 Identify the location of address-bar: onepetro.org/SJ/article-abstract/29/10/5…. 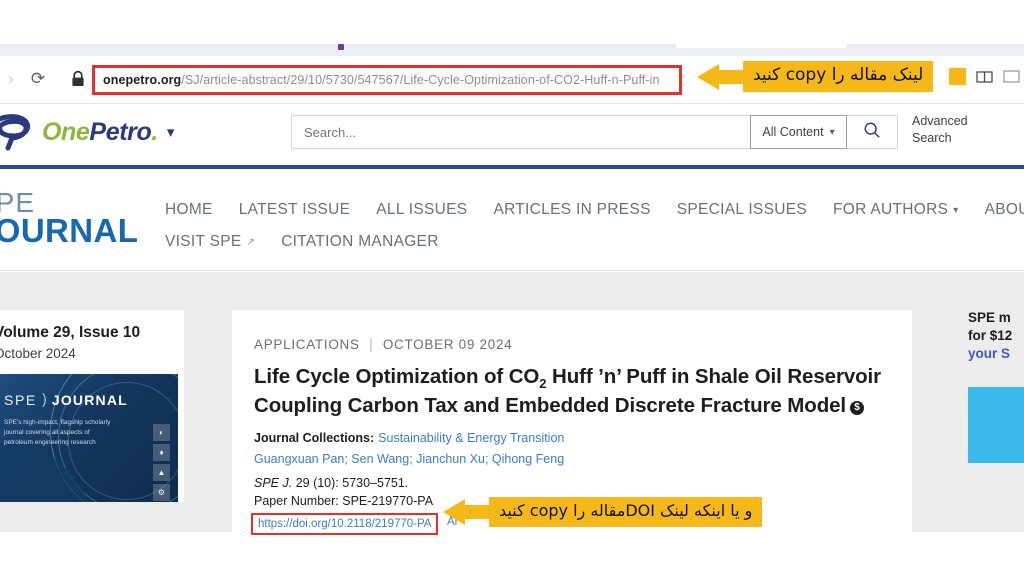
(387, 80).